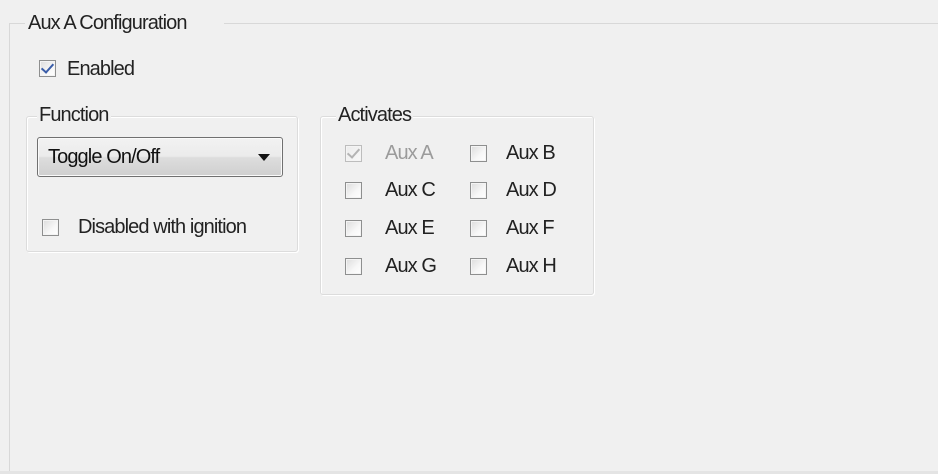  I want to click on activates-group-title: Activates, so click(375, 115).